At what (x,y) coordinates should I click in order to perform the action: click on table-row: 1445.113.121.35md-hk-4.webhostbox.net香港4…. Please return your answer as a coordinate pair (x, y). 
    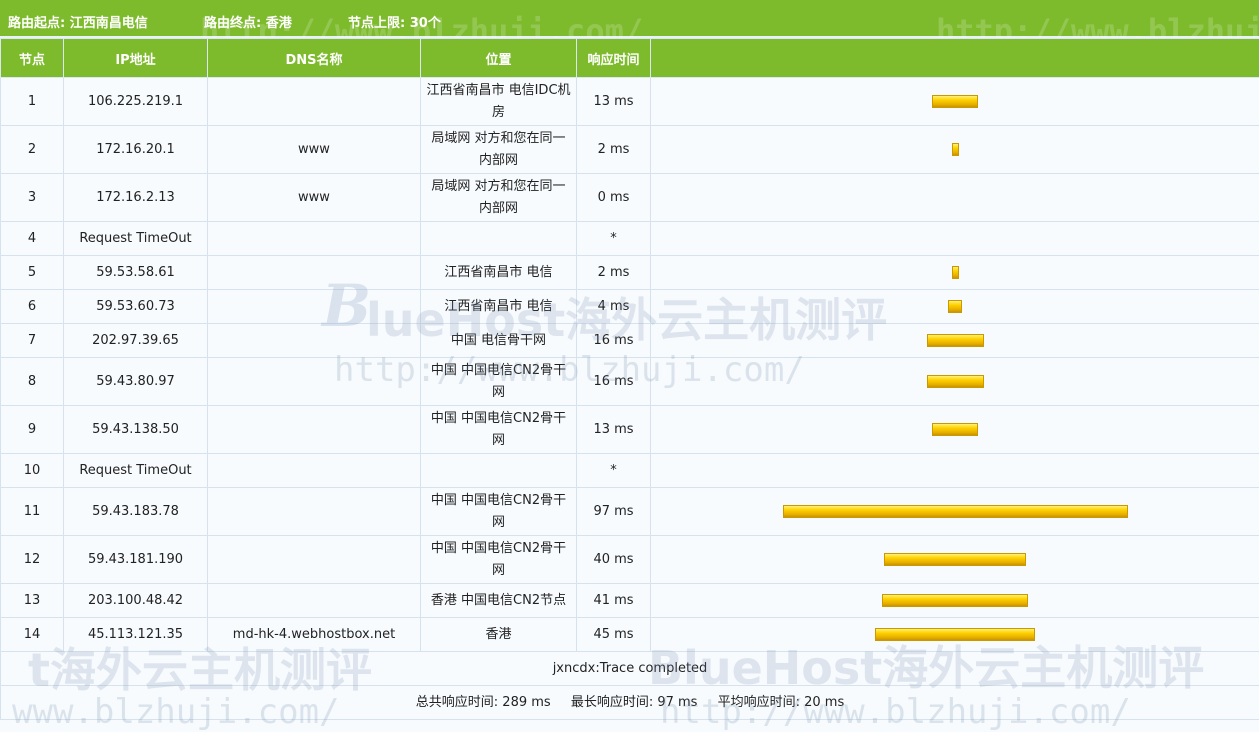
    Looking at the image, I should click on (630, 635).